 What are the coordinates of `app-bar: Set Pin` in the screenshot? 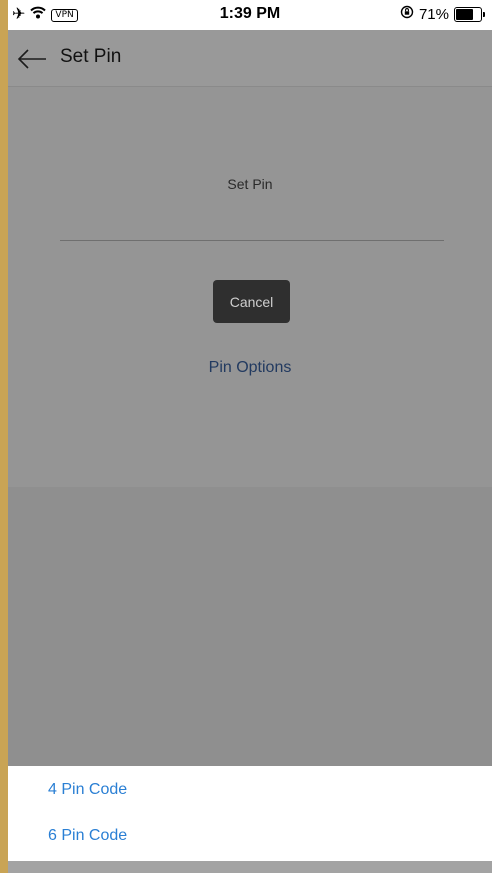 It's located at (250, 58).